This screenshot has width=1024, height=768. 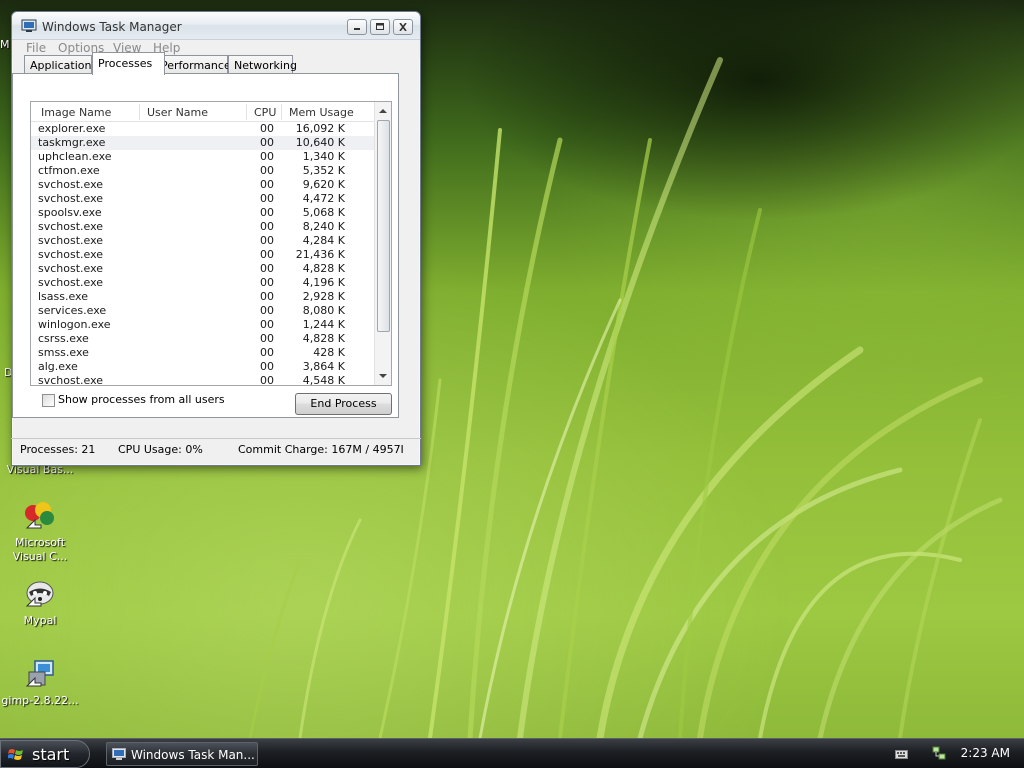 What do you see at coordinates (36, 48) in the screenshot?
I see `menu-file: File` at bounding box center [36, 48].